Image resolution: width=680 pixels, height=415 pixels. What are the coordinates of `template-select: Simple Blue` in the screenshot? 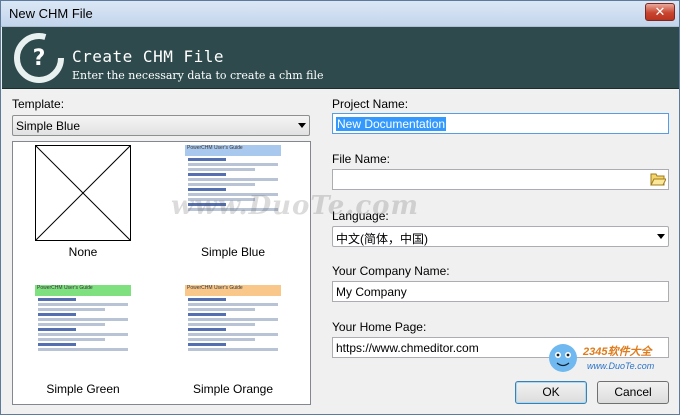 It's located at (161, 125).